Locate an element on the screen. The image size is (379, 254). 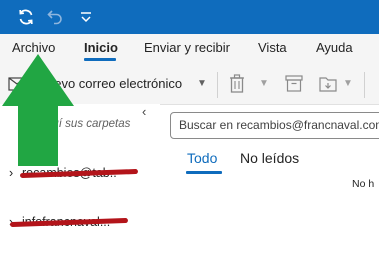
quick-access-dropdown-icon is located at coordinates (86, 17).